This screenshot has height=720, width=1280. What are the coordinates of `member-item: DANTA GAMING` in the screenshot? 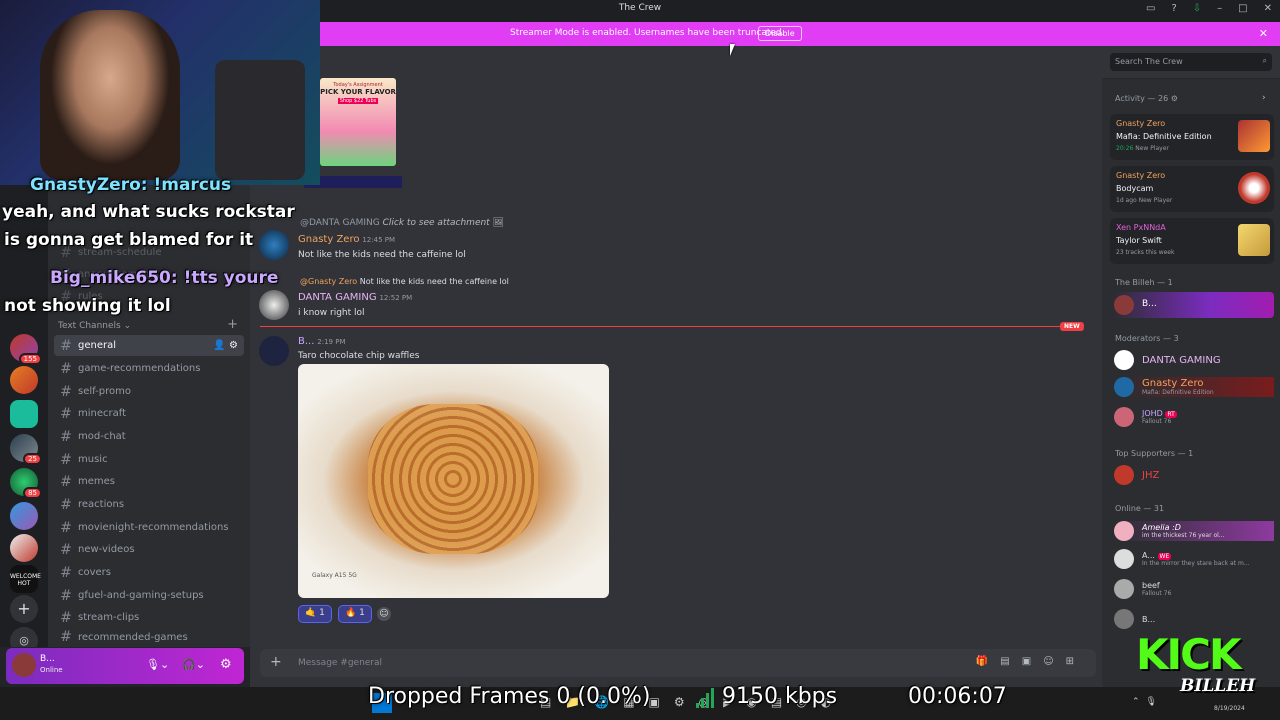 It's located at (1167, 360).